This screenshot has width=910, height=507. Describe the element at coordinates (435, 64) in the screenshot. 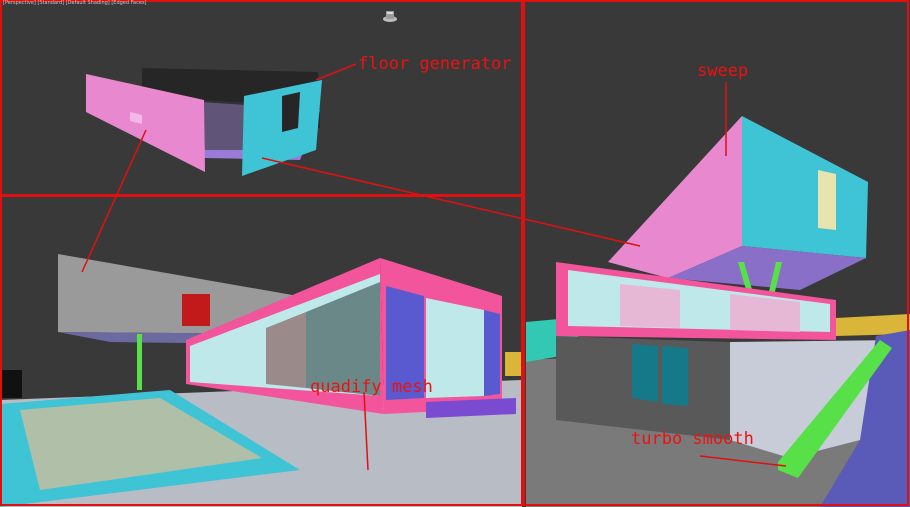

I see `annotation-floor-generator: floor generator` at that location.